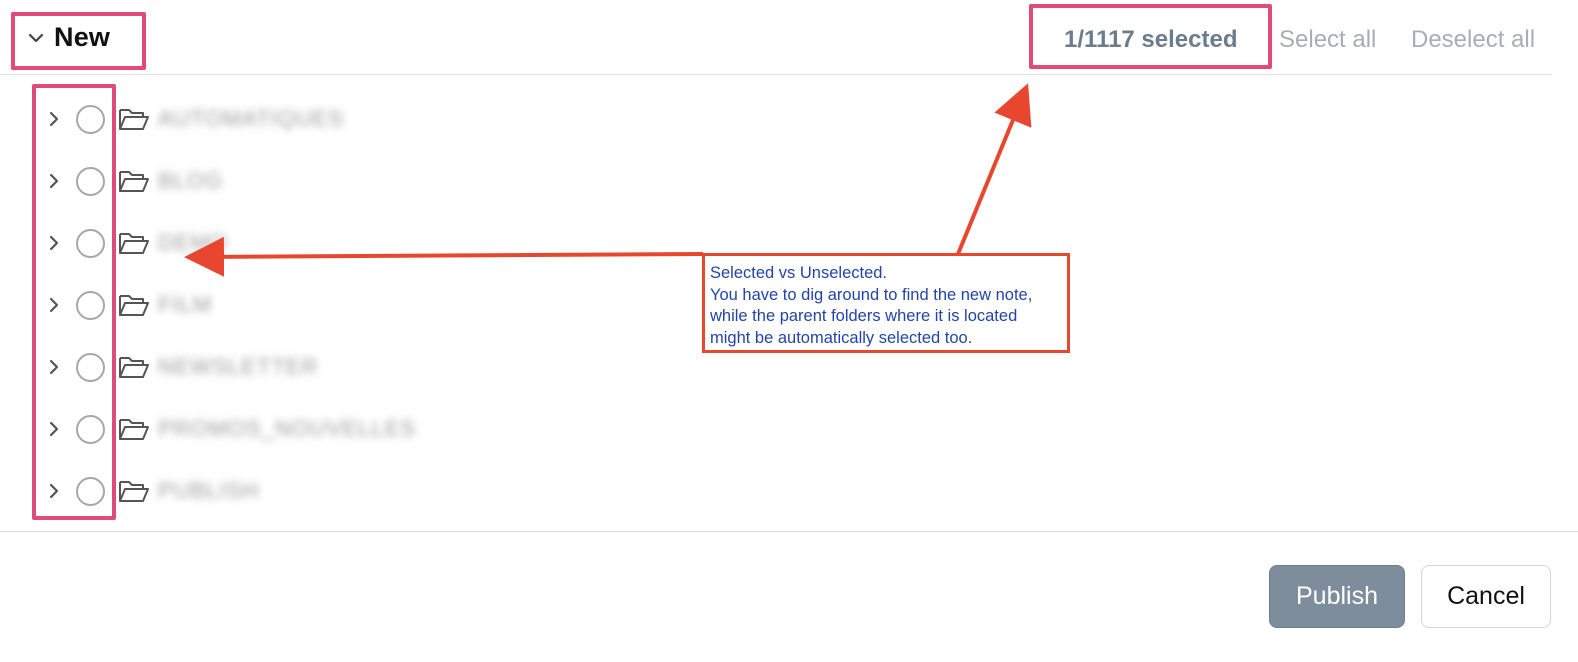  What do you see at coordinates (191, 180) in the screenshot?
I see `row-label: BLOG` at bounding box center [191, 180].